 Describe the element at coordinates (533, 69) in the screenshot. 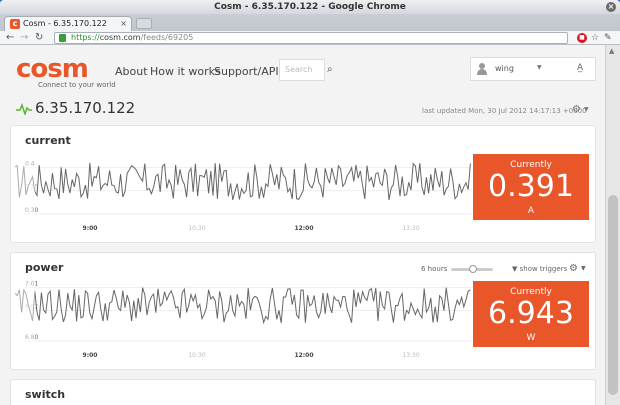

I see `user-menu: wing ▼ A̲` at that location.